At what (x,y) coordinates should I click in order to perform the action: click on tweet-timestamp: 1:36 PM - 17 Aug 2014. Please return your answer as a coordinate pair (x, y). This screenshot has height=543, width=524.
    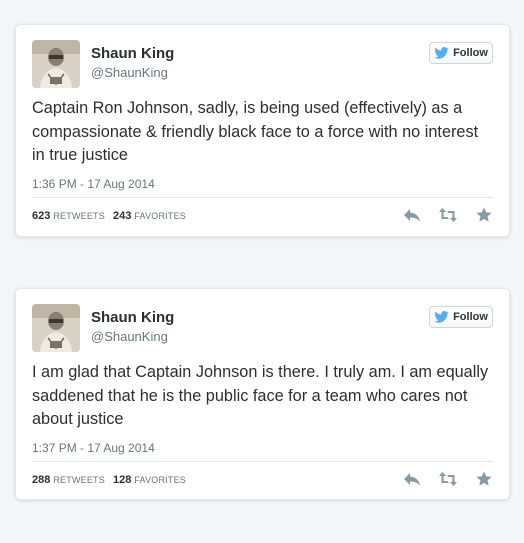
    Looking at the image, I should click on (93, 184).